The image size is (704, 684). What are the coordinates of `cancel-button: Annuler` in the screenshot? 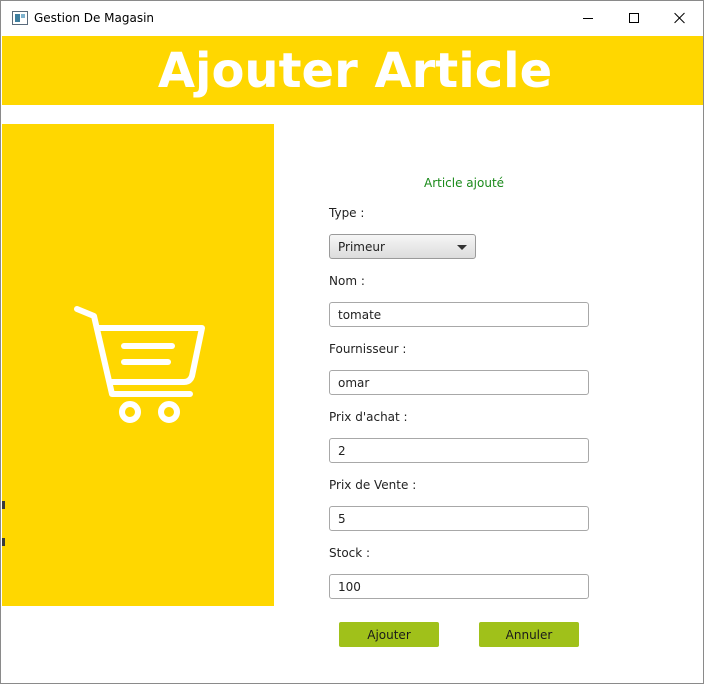 It's located at (529, 634).